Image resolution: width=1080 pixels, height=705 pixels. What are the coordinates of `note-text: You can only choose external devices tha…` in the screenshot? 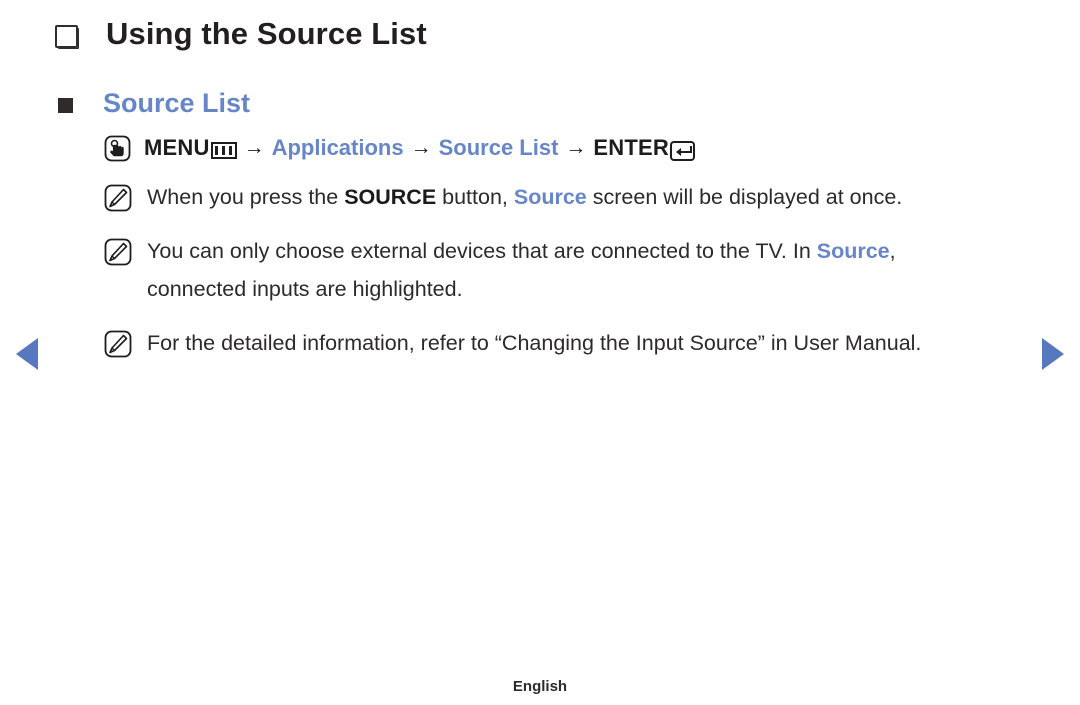 It's located at (572, 270).